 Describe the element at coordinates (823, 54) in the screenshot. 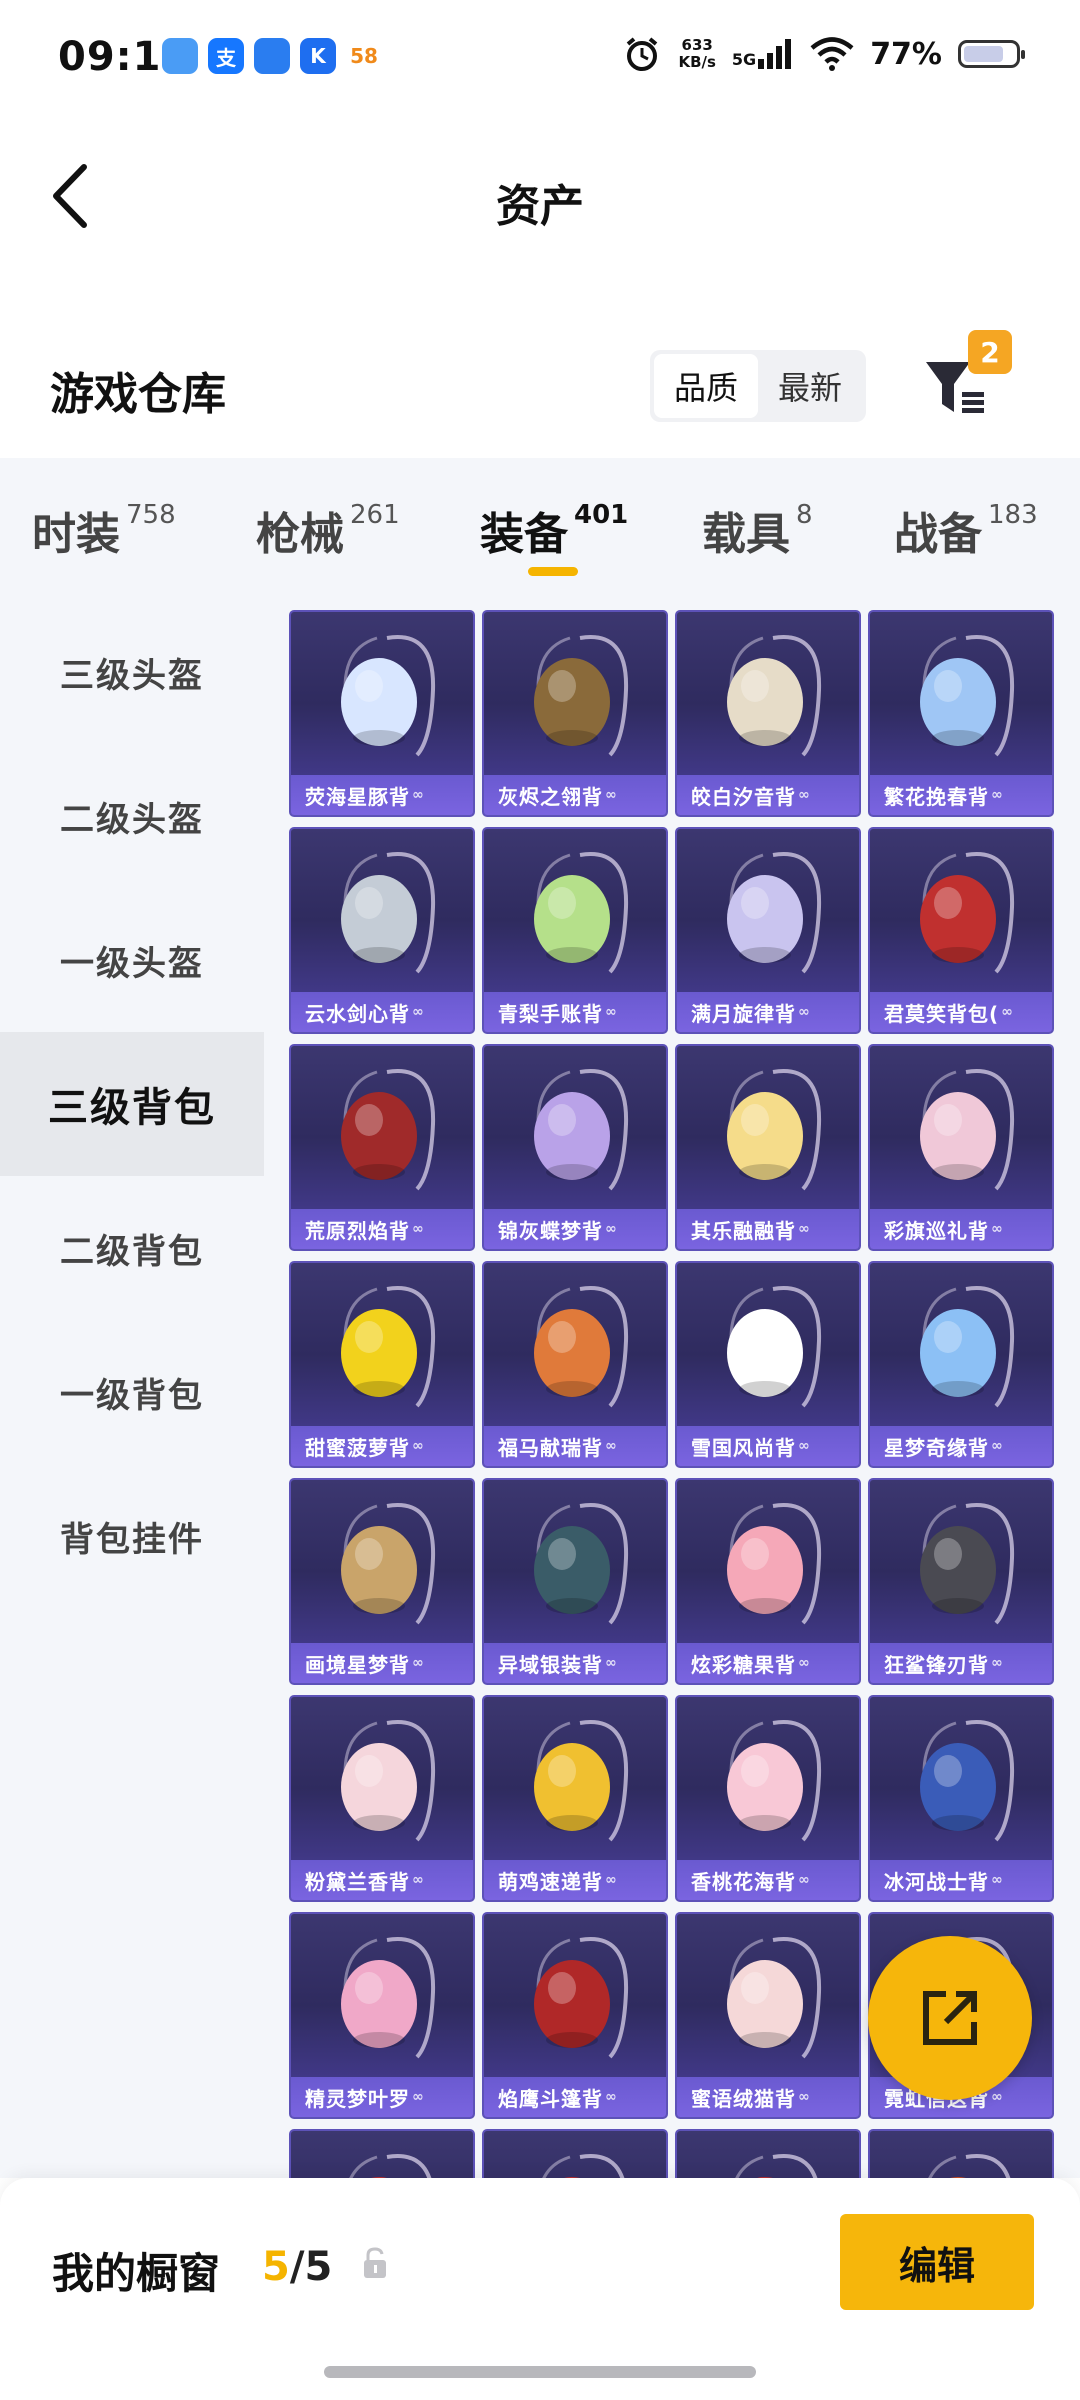

I see `status-icons: 633 KB/s 5G 77%` at that location.